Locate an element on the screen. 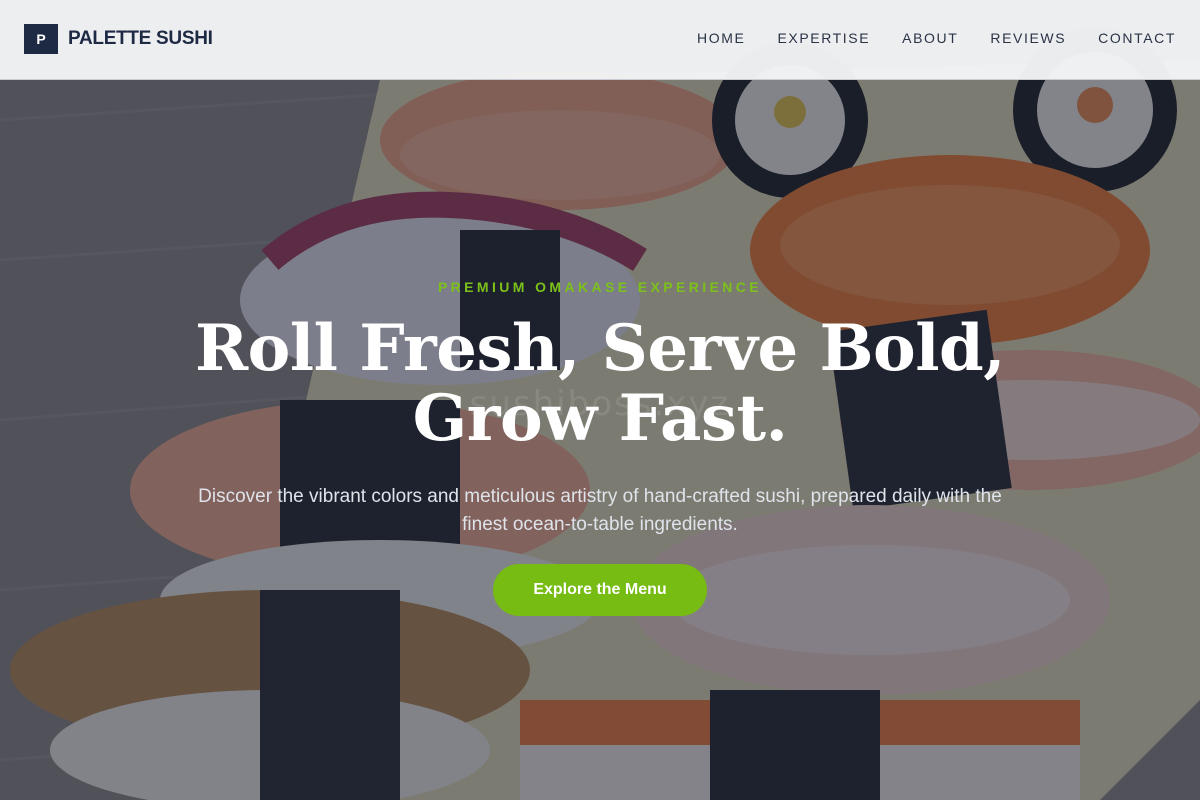  explore-menu-button: Explore the Menu is located at coordinates (600, 590).